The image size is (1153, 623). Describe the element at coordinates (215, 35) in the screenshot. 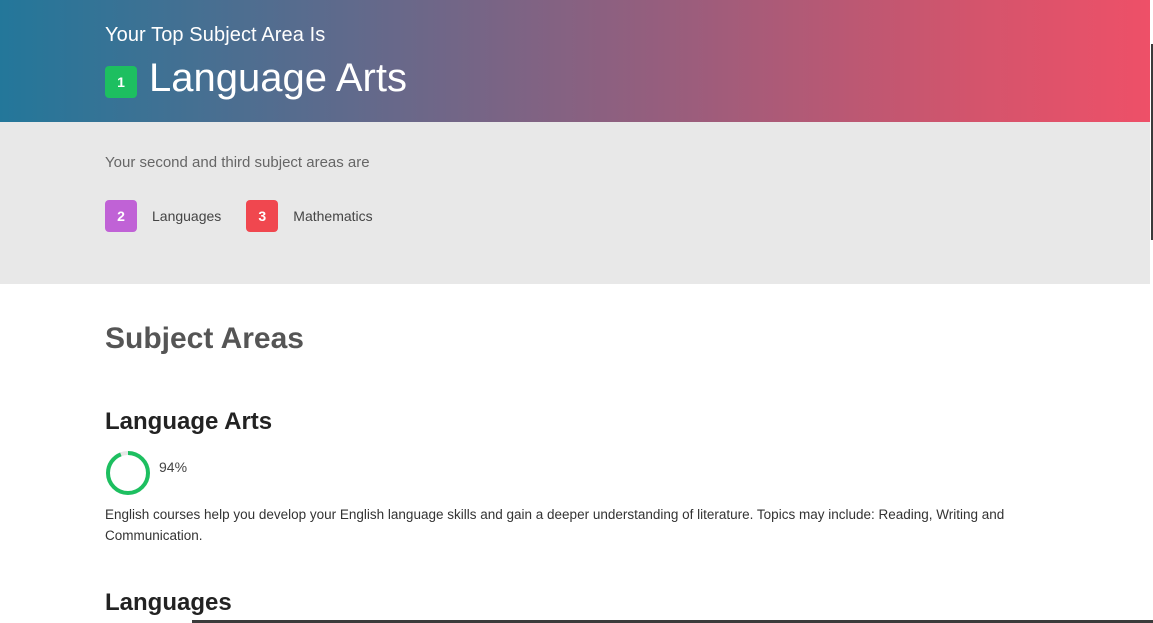

I see `top-subject-kicker: Your Top Subject Area Is` at that location.